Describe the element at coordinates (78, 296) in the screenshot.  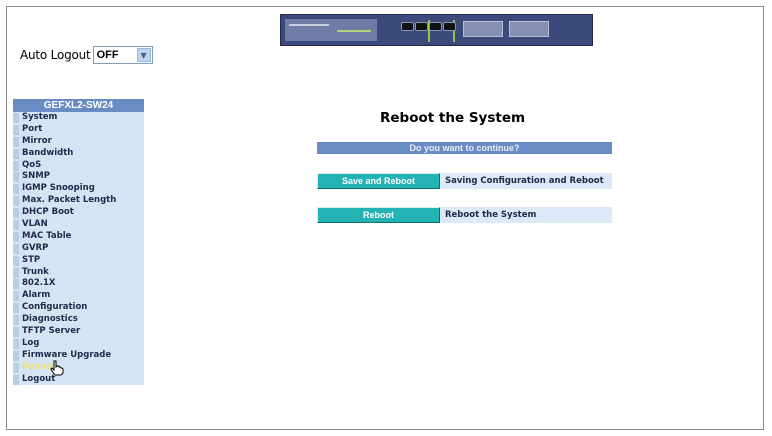
I see `sidebar-item-alarm: Alarm` at that location.